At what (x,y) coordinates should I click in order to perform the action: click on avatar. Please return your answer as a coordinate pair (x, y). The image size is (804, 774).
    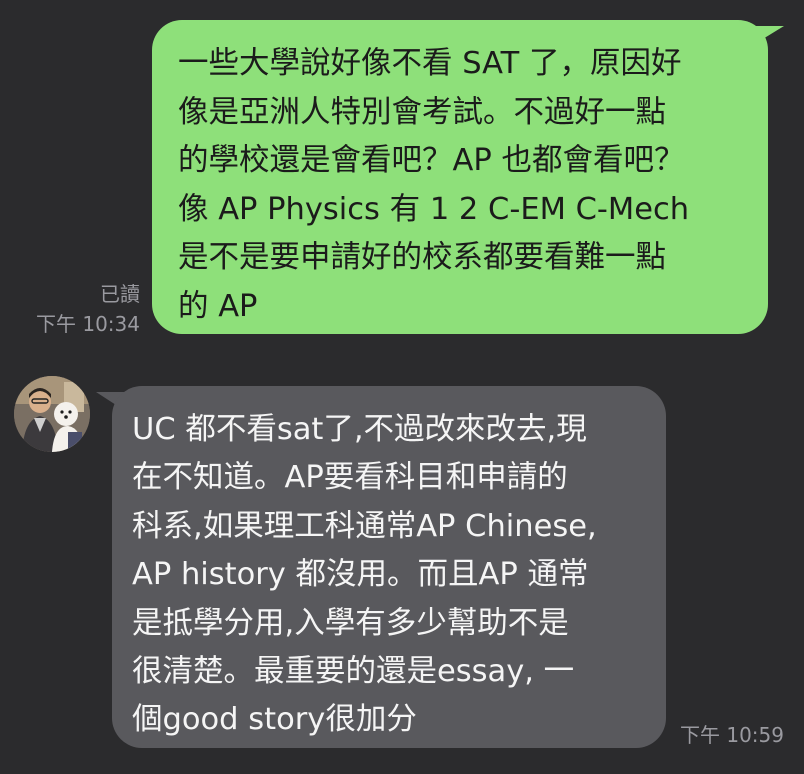
    Looking at the image, I should click on (52, 414).